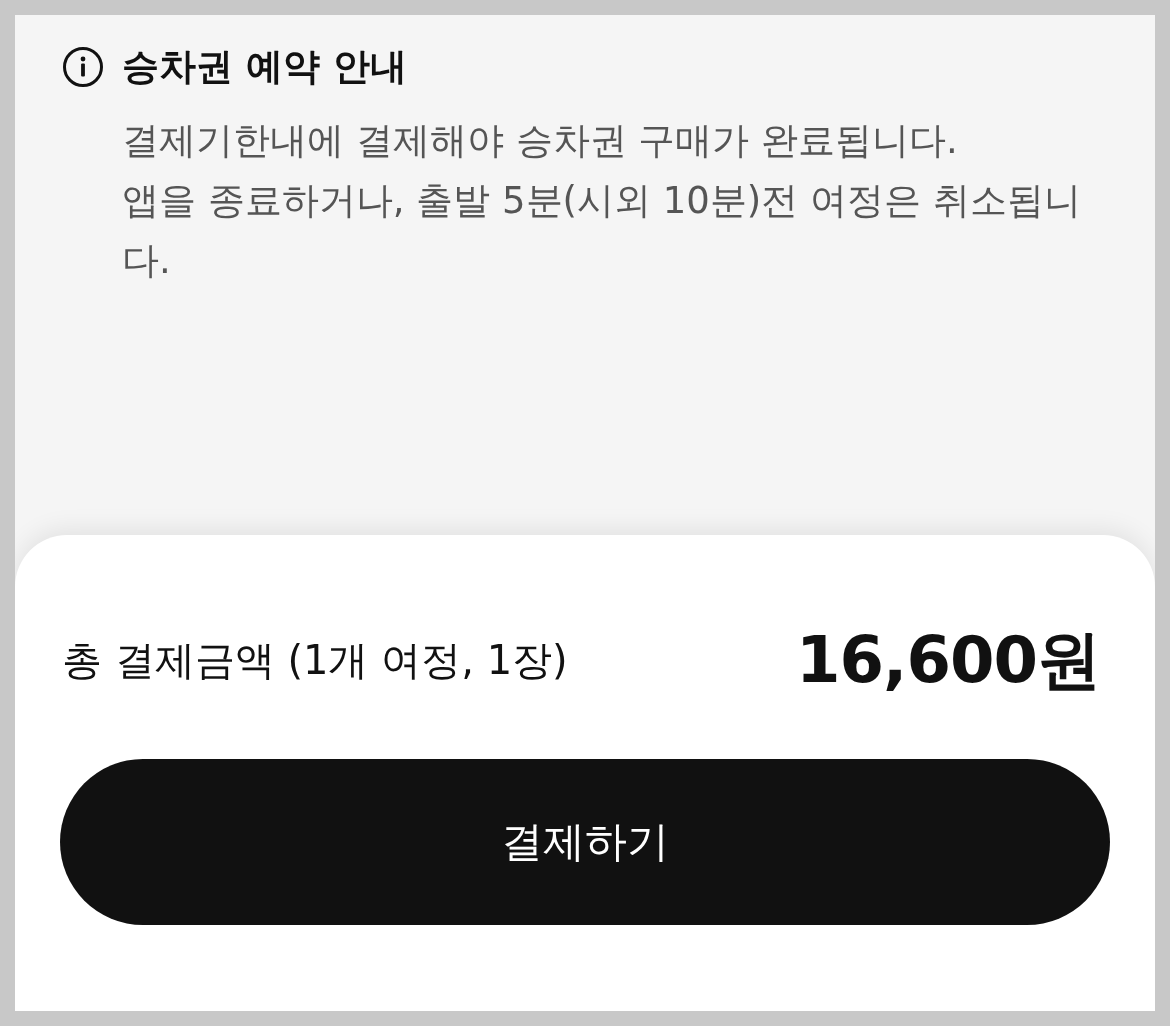 This screenshot has width=1170, height=1026. I want to click on info-icon, so click(83, 67).